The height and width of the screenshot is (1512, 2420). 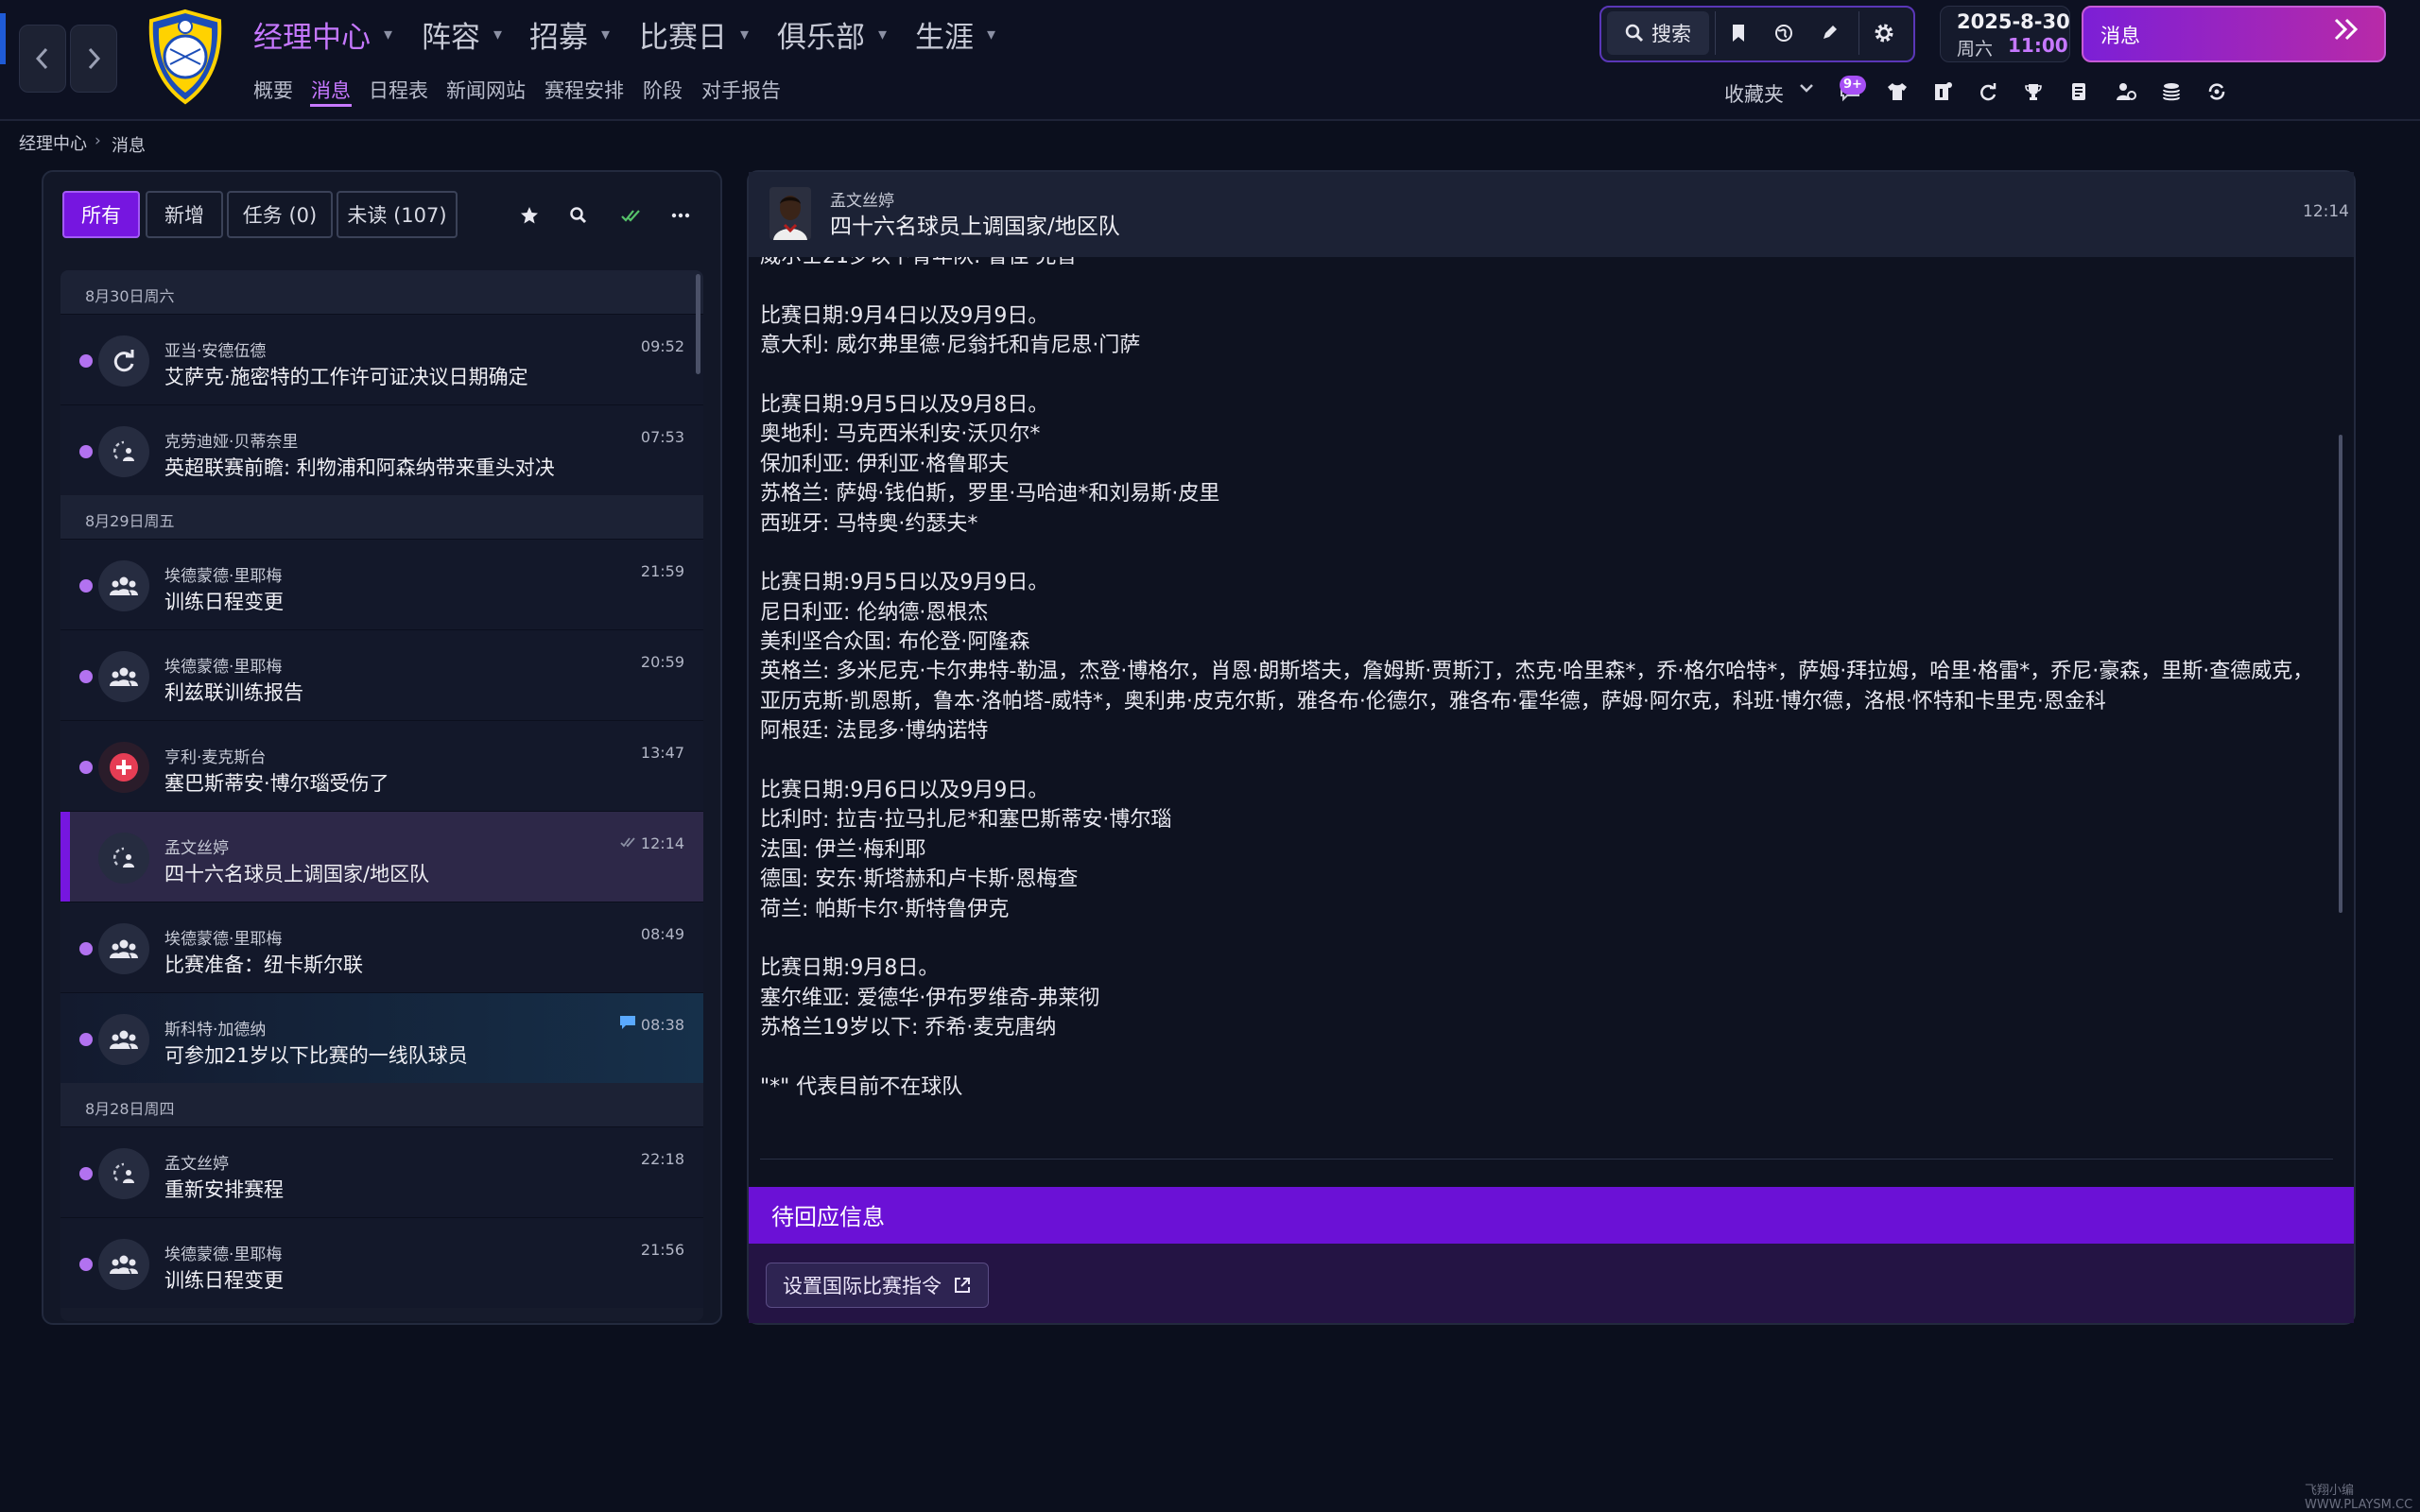 I want to click on message-list-item: 亚当·安德伍德 艾萨克·施密特的工作许可证决议日期确定 09:52, so click(x=382, y=359).